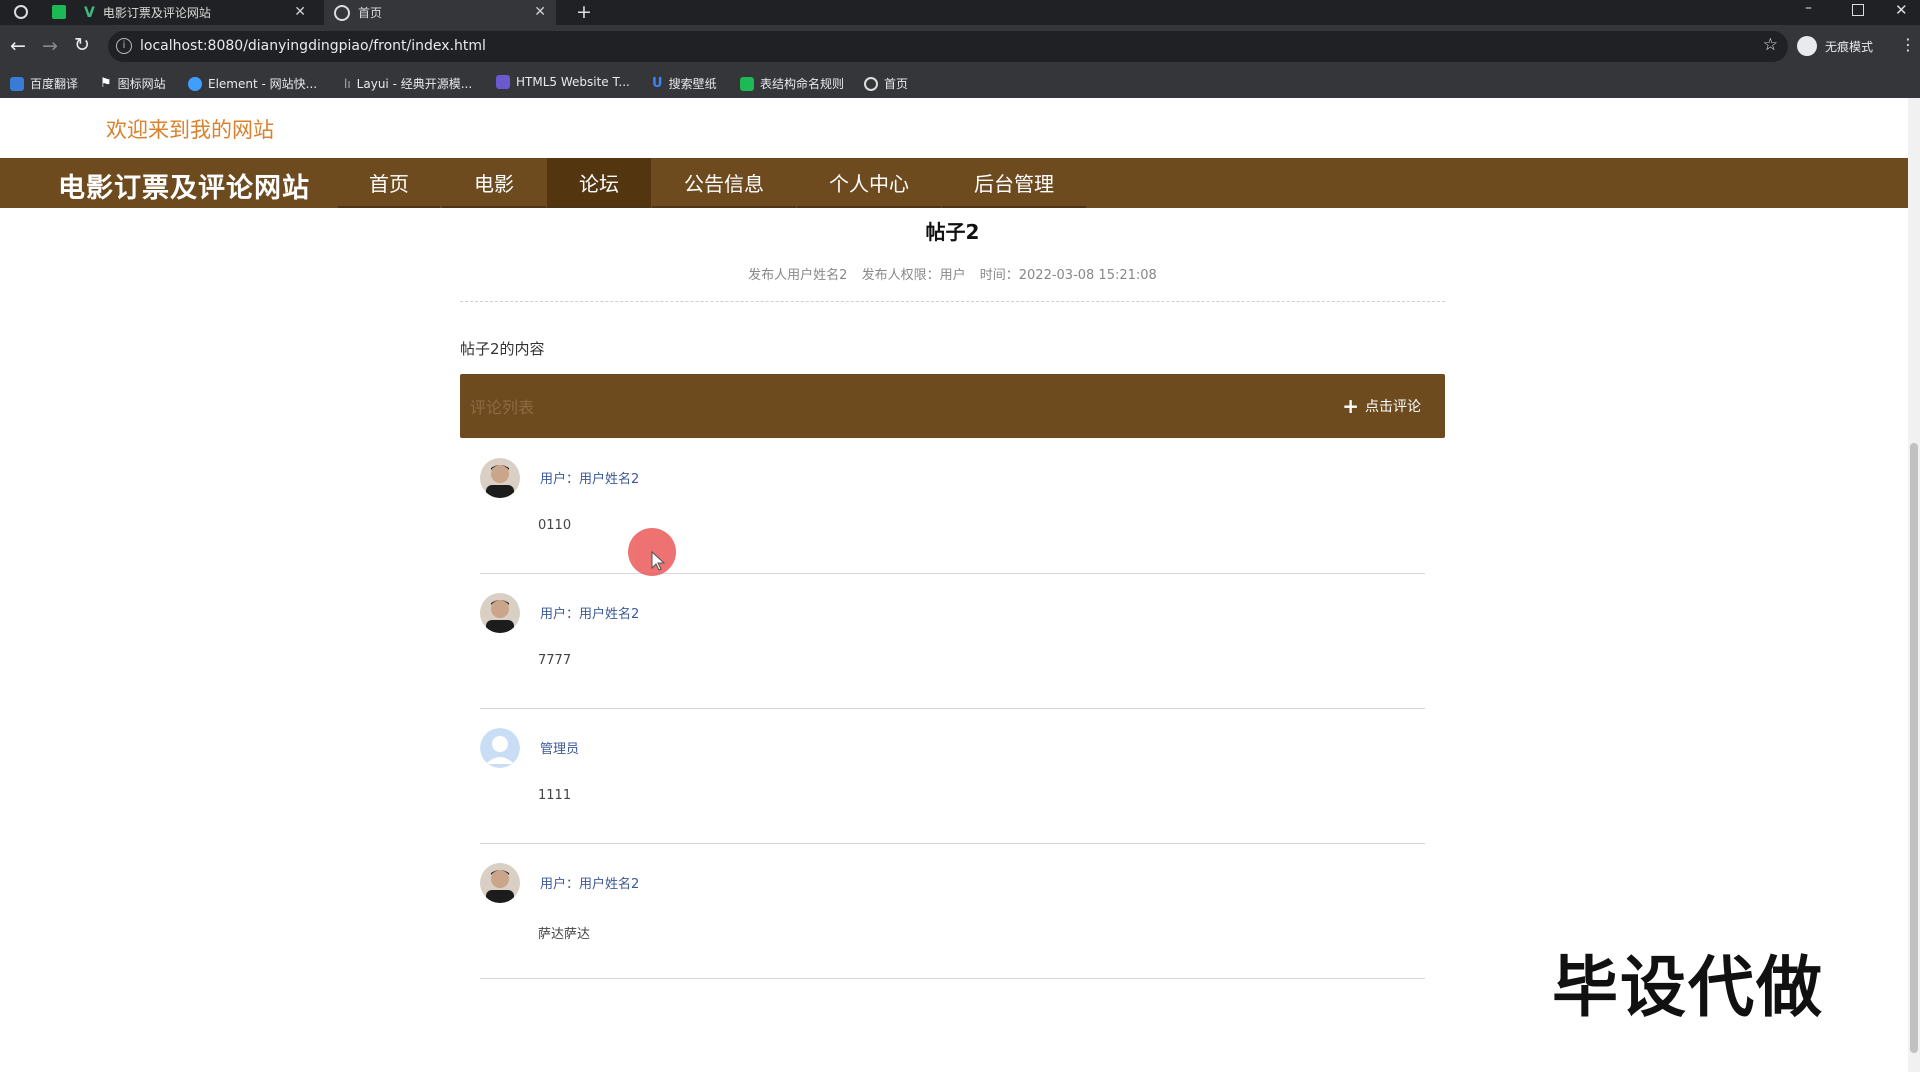 This screenshot has height=1072, width=1920. I want to click on nav-personal-center: 个人中心, so click(869, 183).